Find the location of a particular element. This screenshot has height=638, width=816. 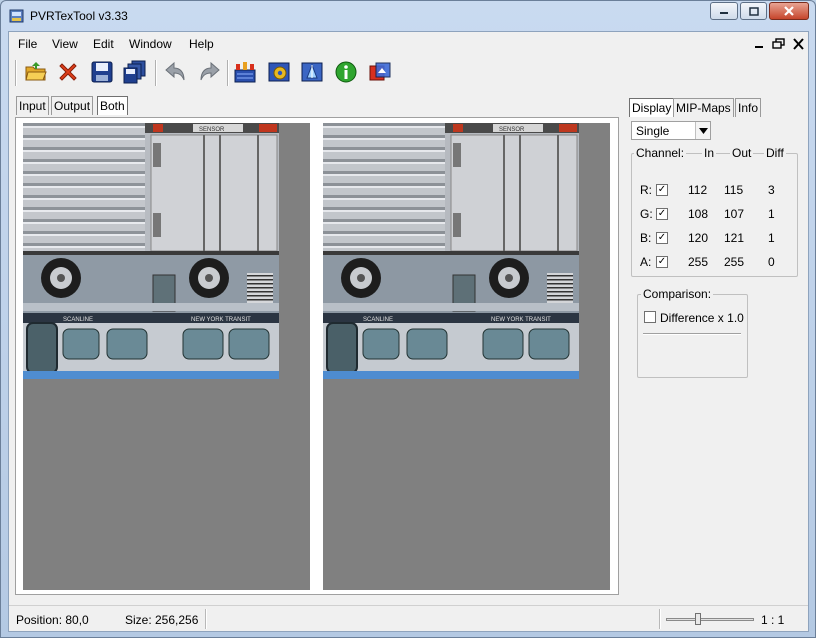

channel-in-value: 255 is located at coordinates (698, 262).